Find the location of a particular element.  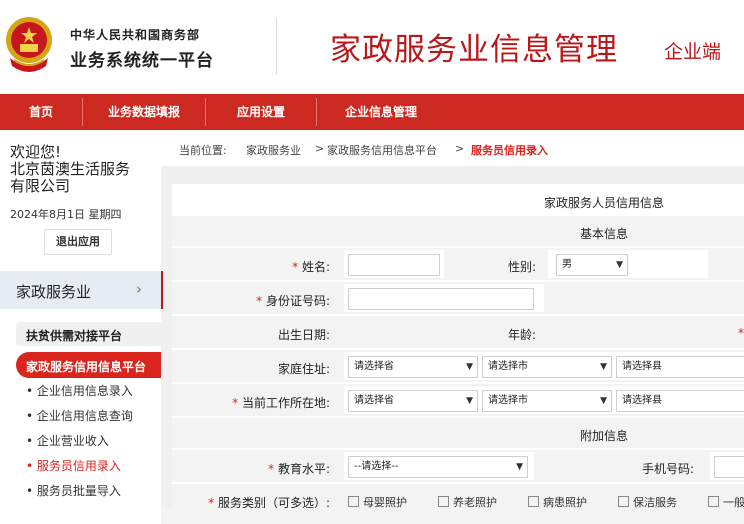

welcome-text: 欢迎您! 北京茵澳生活服务 有限公司 is located at coordinates (70, 169).